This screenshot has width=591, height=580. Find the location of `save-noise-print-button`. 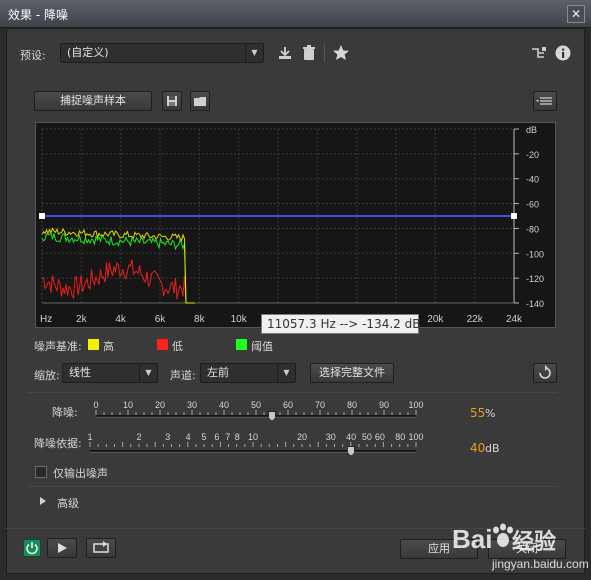

save-noise-print-button is located at coordinates (172, 101).